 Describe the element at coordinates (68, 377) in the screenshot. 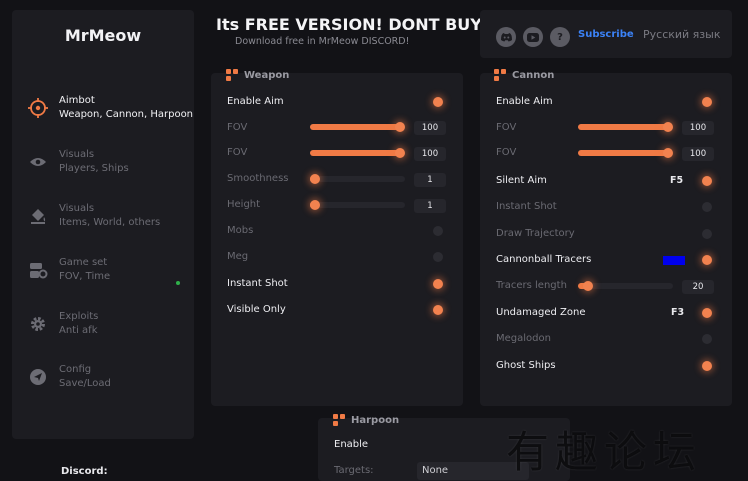

I see `sidebar-item-config: Config Save/Load` at that location.